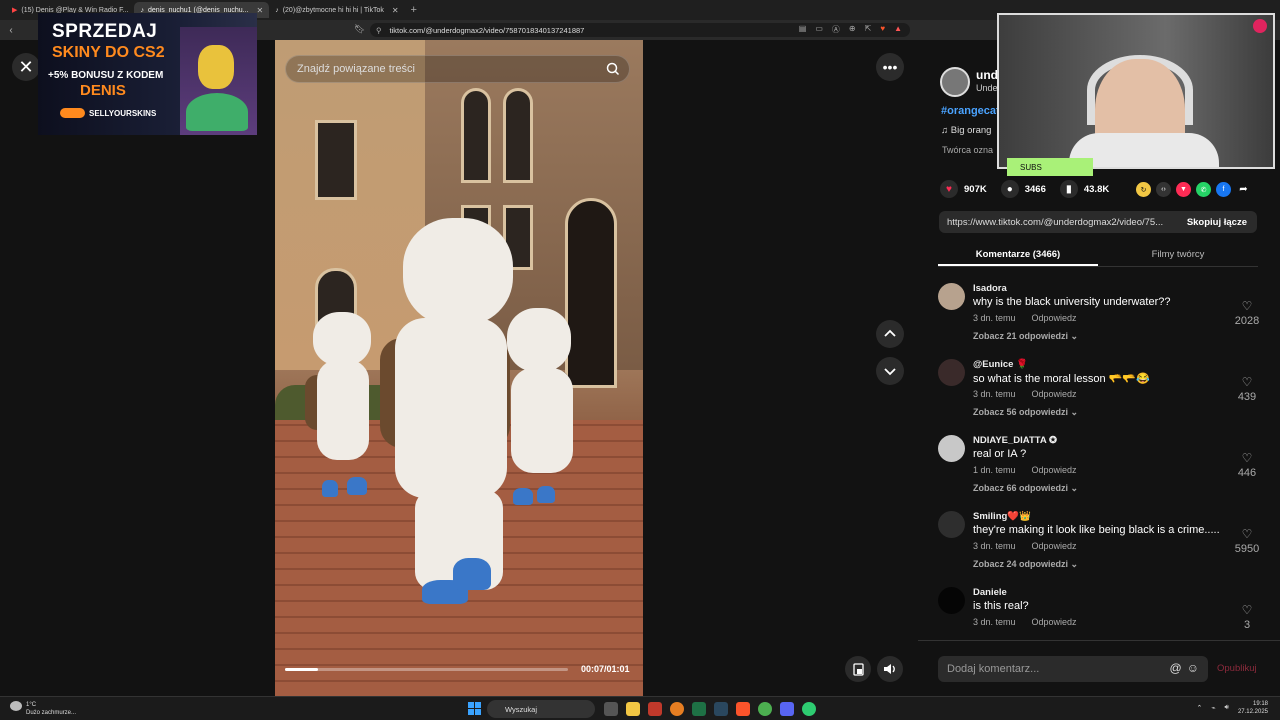  Describe the element at coordinates (613, 69) in the screenshot. I see `search-icon` at that location.